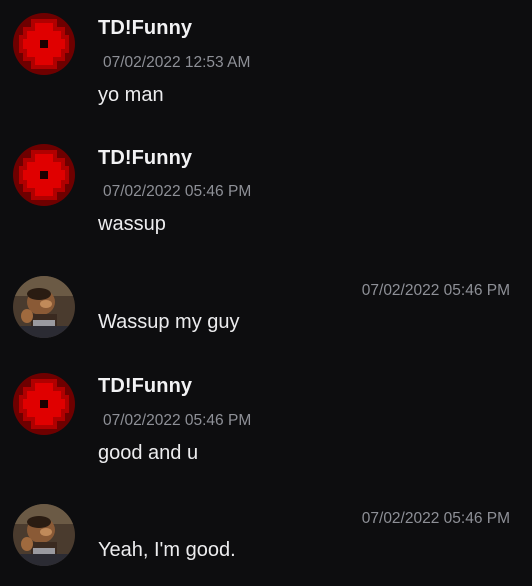 The height and width of the screenshot is (586, 532). I want to click on message-text: yo man, so click(131, 95).